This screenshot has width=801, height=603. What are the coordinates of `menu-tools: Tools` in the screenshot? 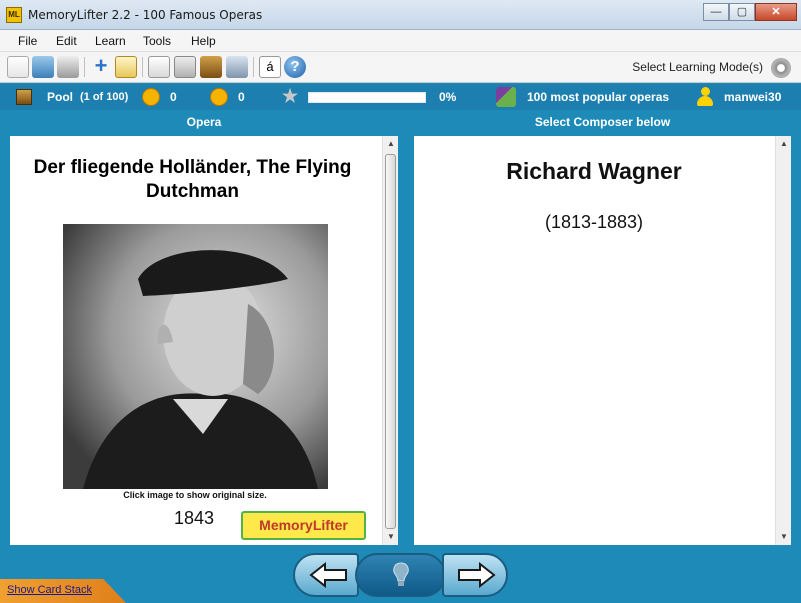 It's located at (157, 41).